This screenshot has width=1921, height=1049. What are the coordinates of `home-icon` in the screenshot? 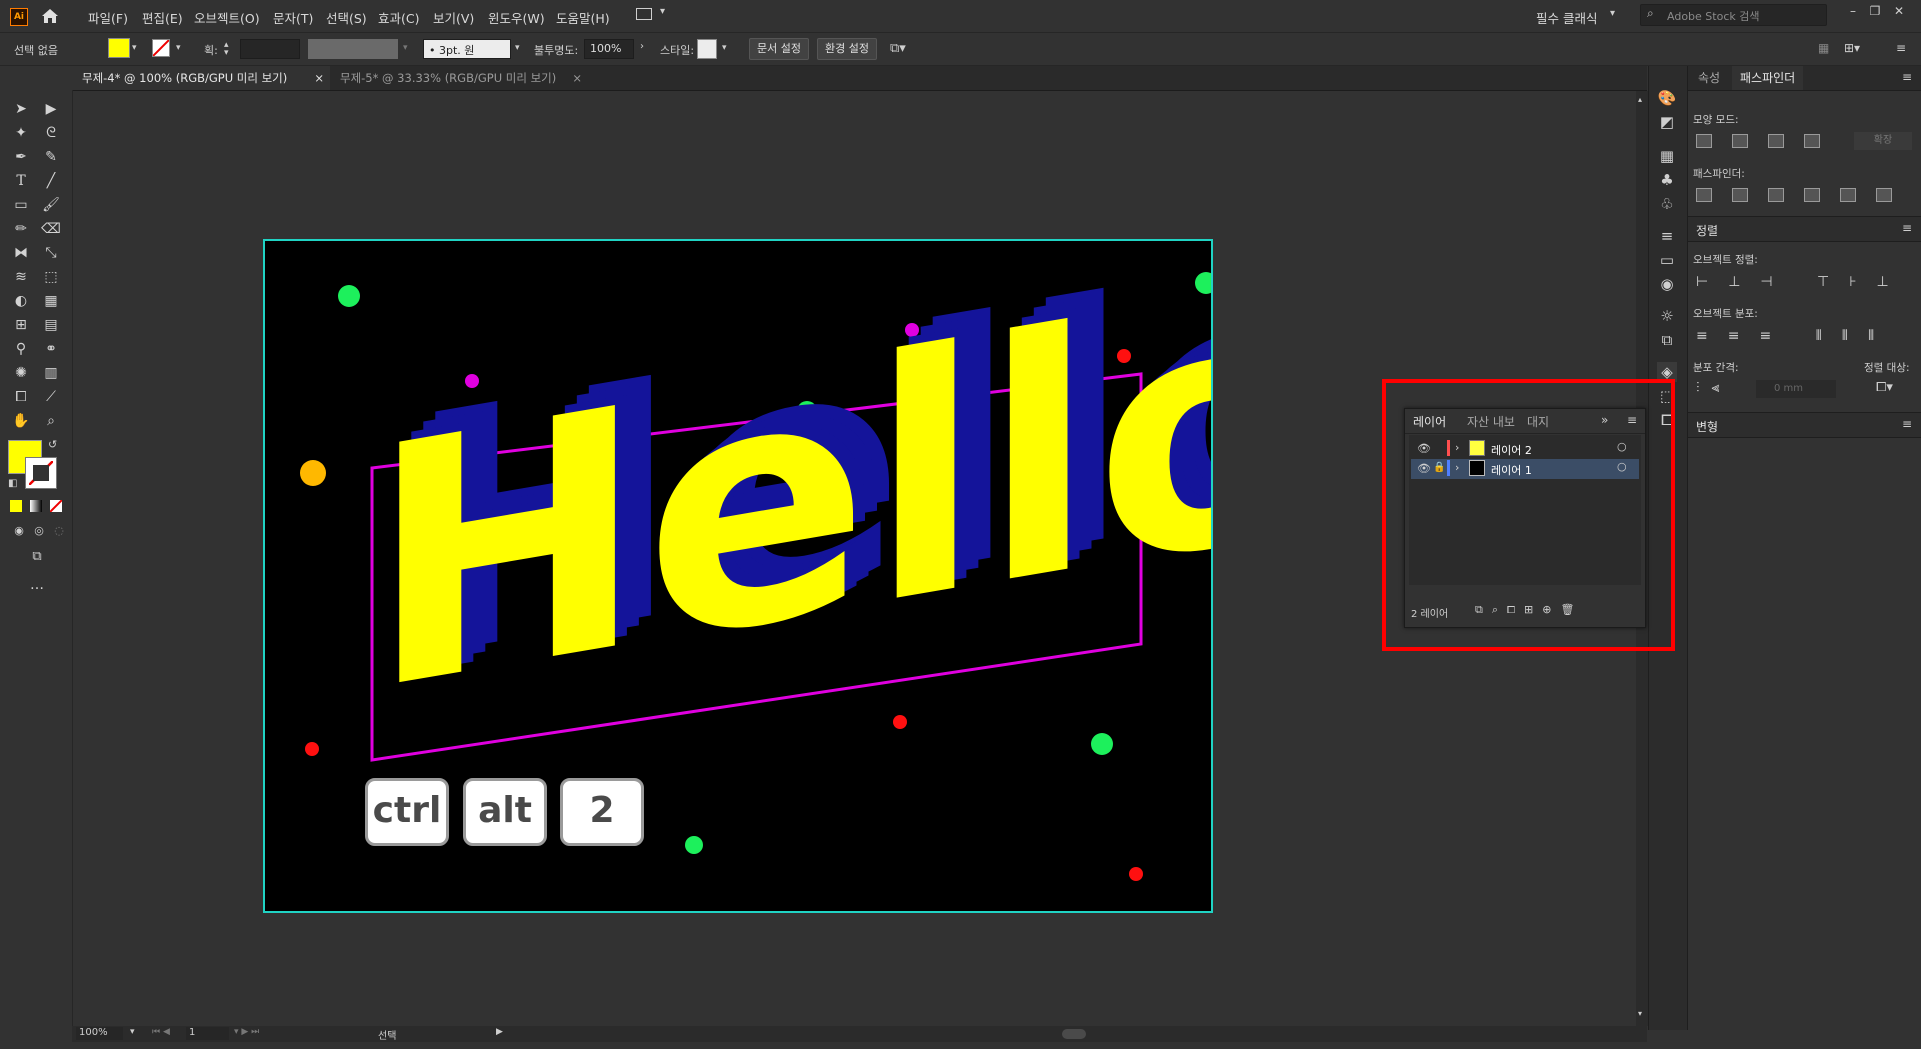 It's located at (50, 16).